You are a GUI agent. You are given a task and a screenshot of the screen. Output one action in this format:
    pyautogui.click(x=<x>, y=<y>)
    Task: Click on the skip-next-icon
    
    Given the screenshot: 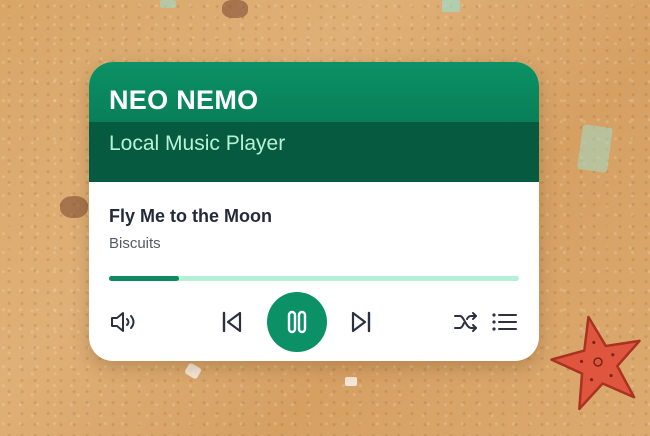 What is the action you would take?
    pyautogui.click(x=361, y=322)
    